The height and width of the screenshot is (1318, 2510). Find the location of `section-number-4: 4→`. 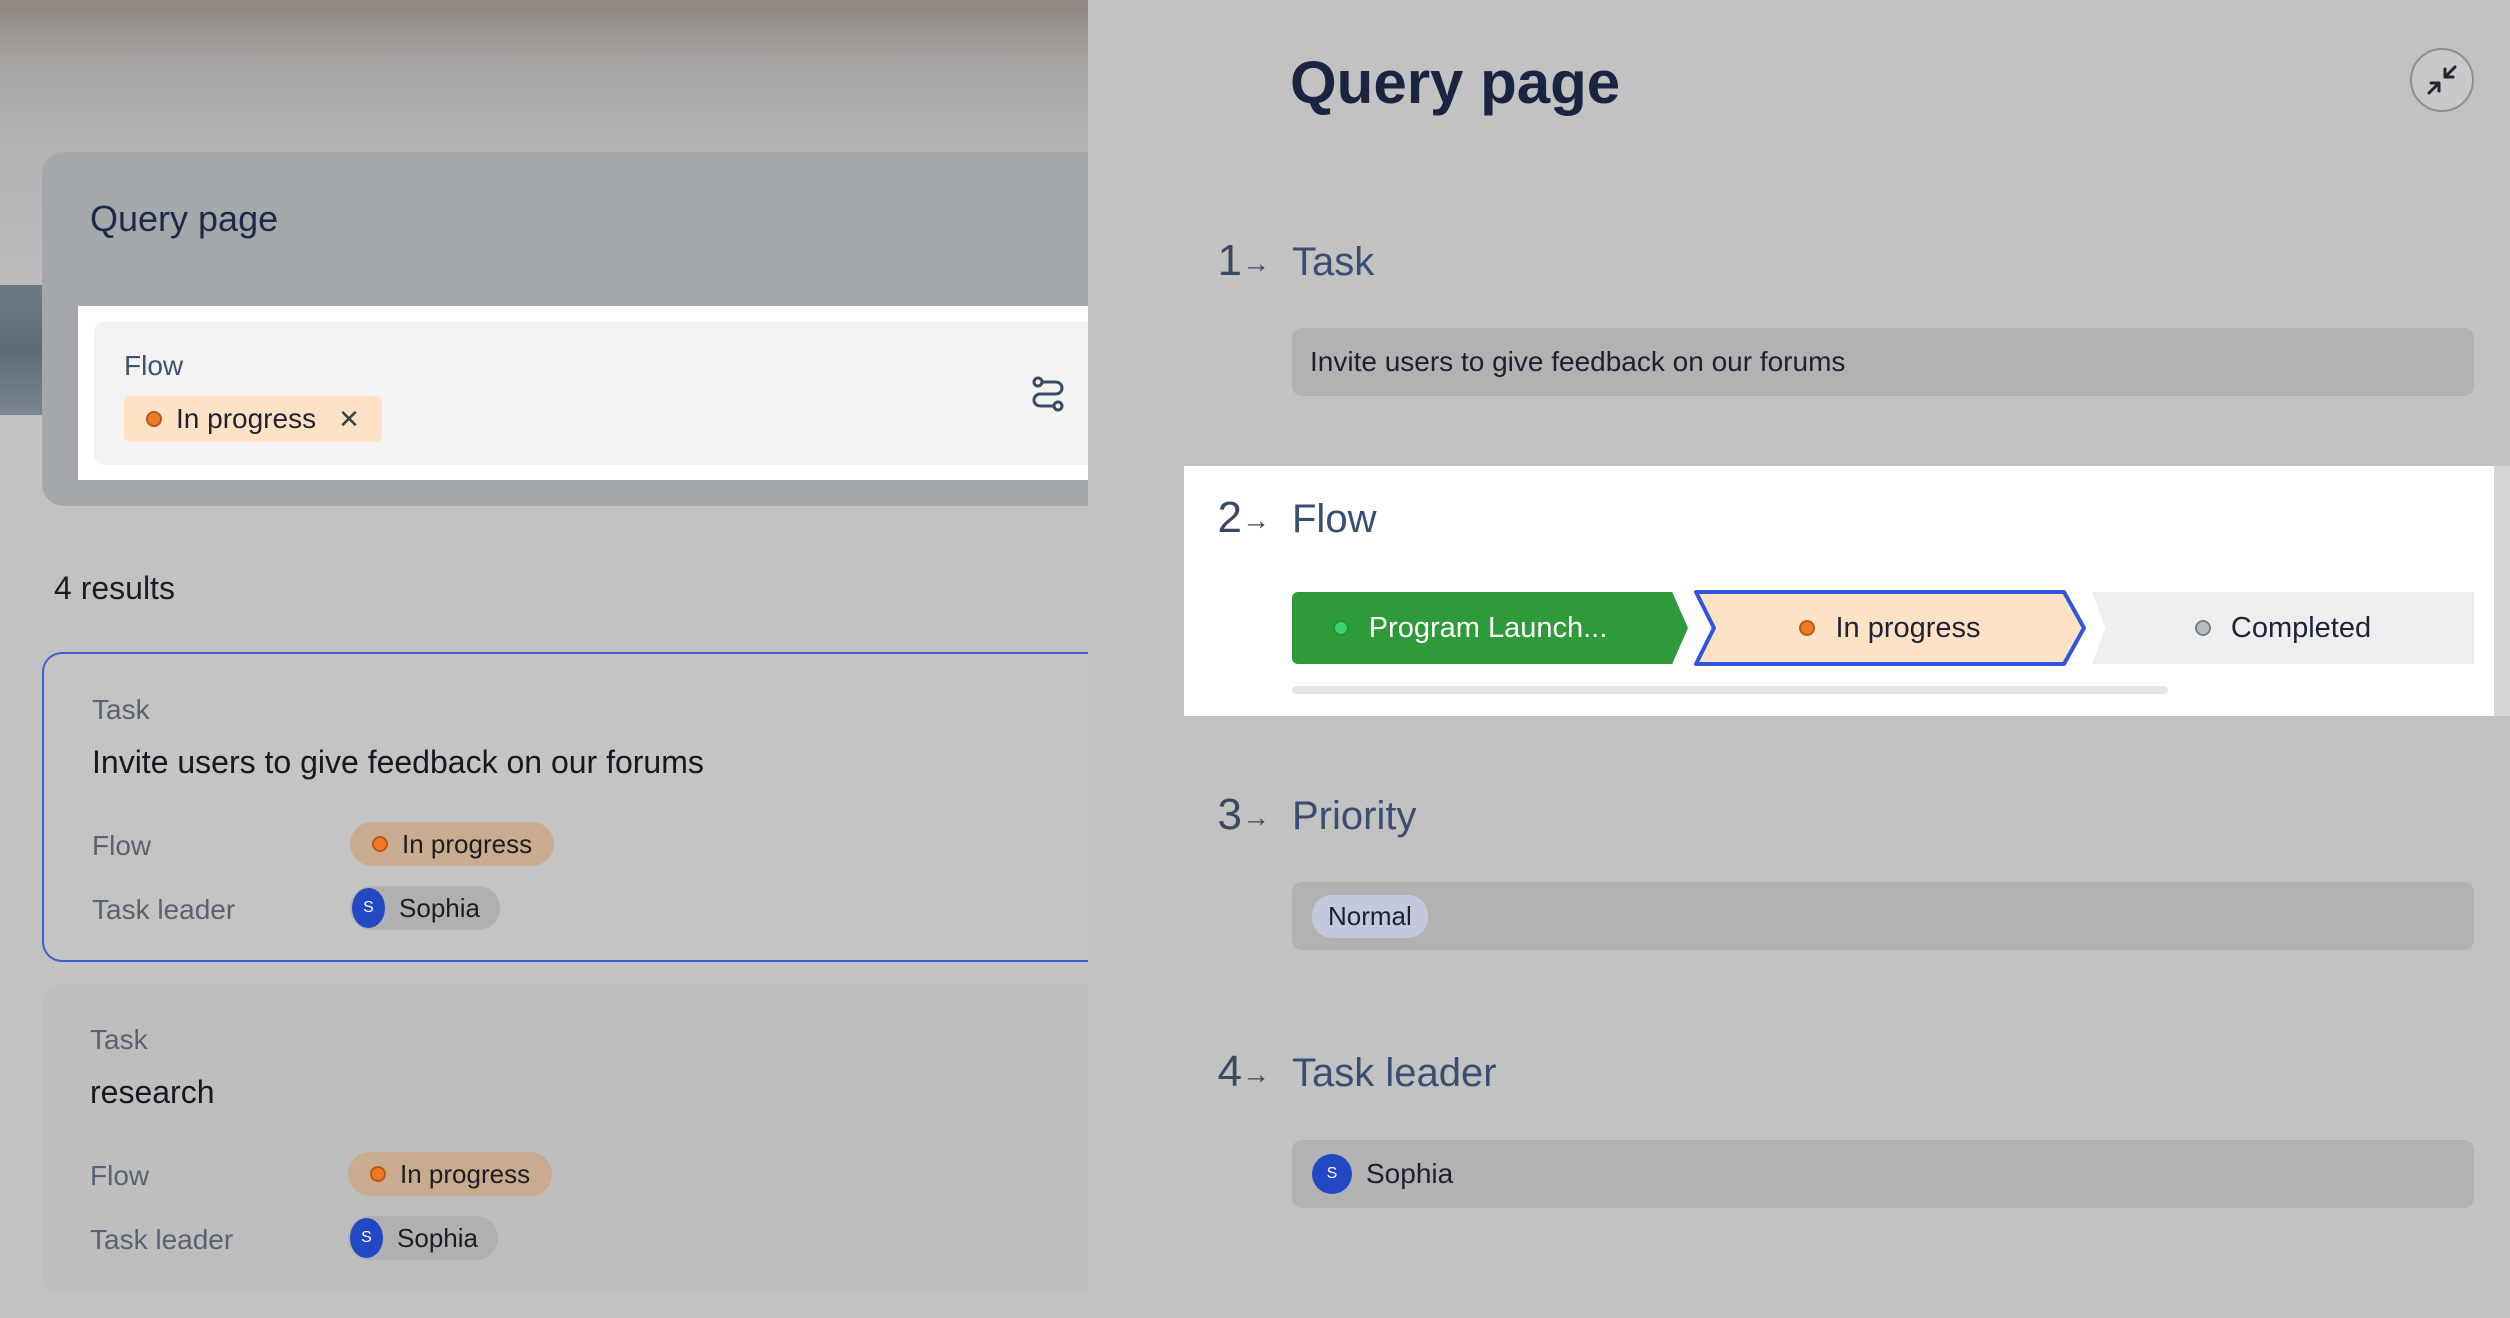

section-number-4: 4→ is located at coordinates (1235, 1072).